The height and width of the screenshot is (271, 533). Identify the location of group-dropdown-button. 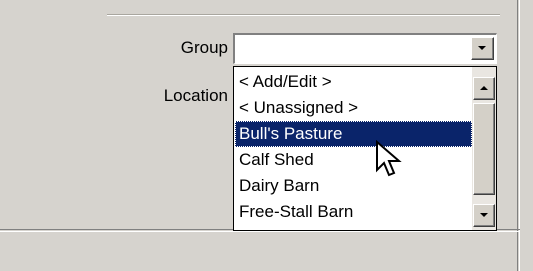
(482, 48).